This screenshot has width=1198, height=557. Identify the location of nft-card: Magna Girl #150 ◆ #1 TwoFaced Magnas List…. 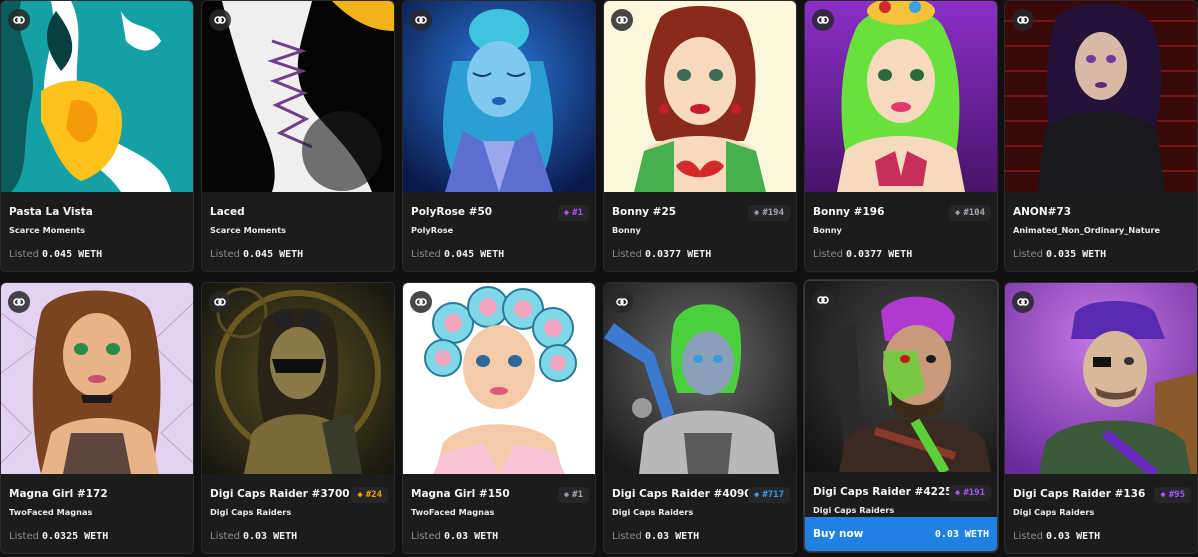
(499, 418).